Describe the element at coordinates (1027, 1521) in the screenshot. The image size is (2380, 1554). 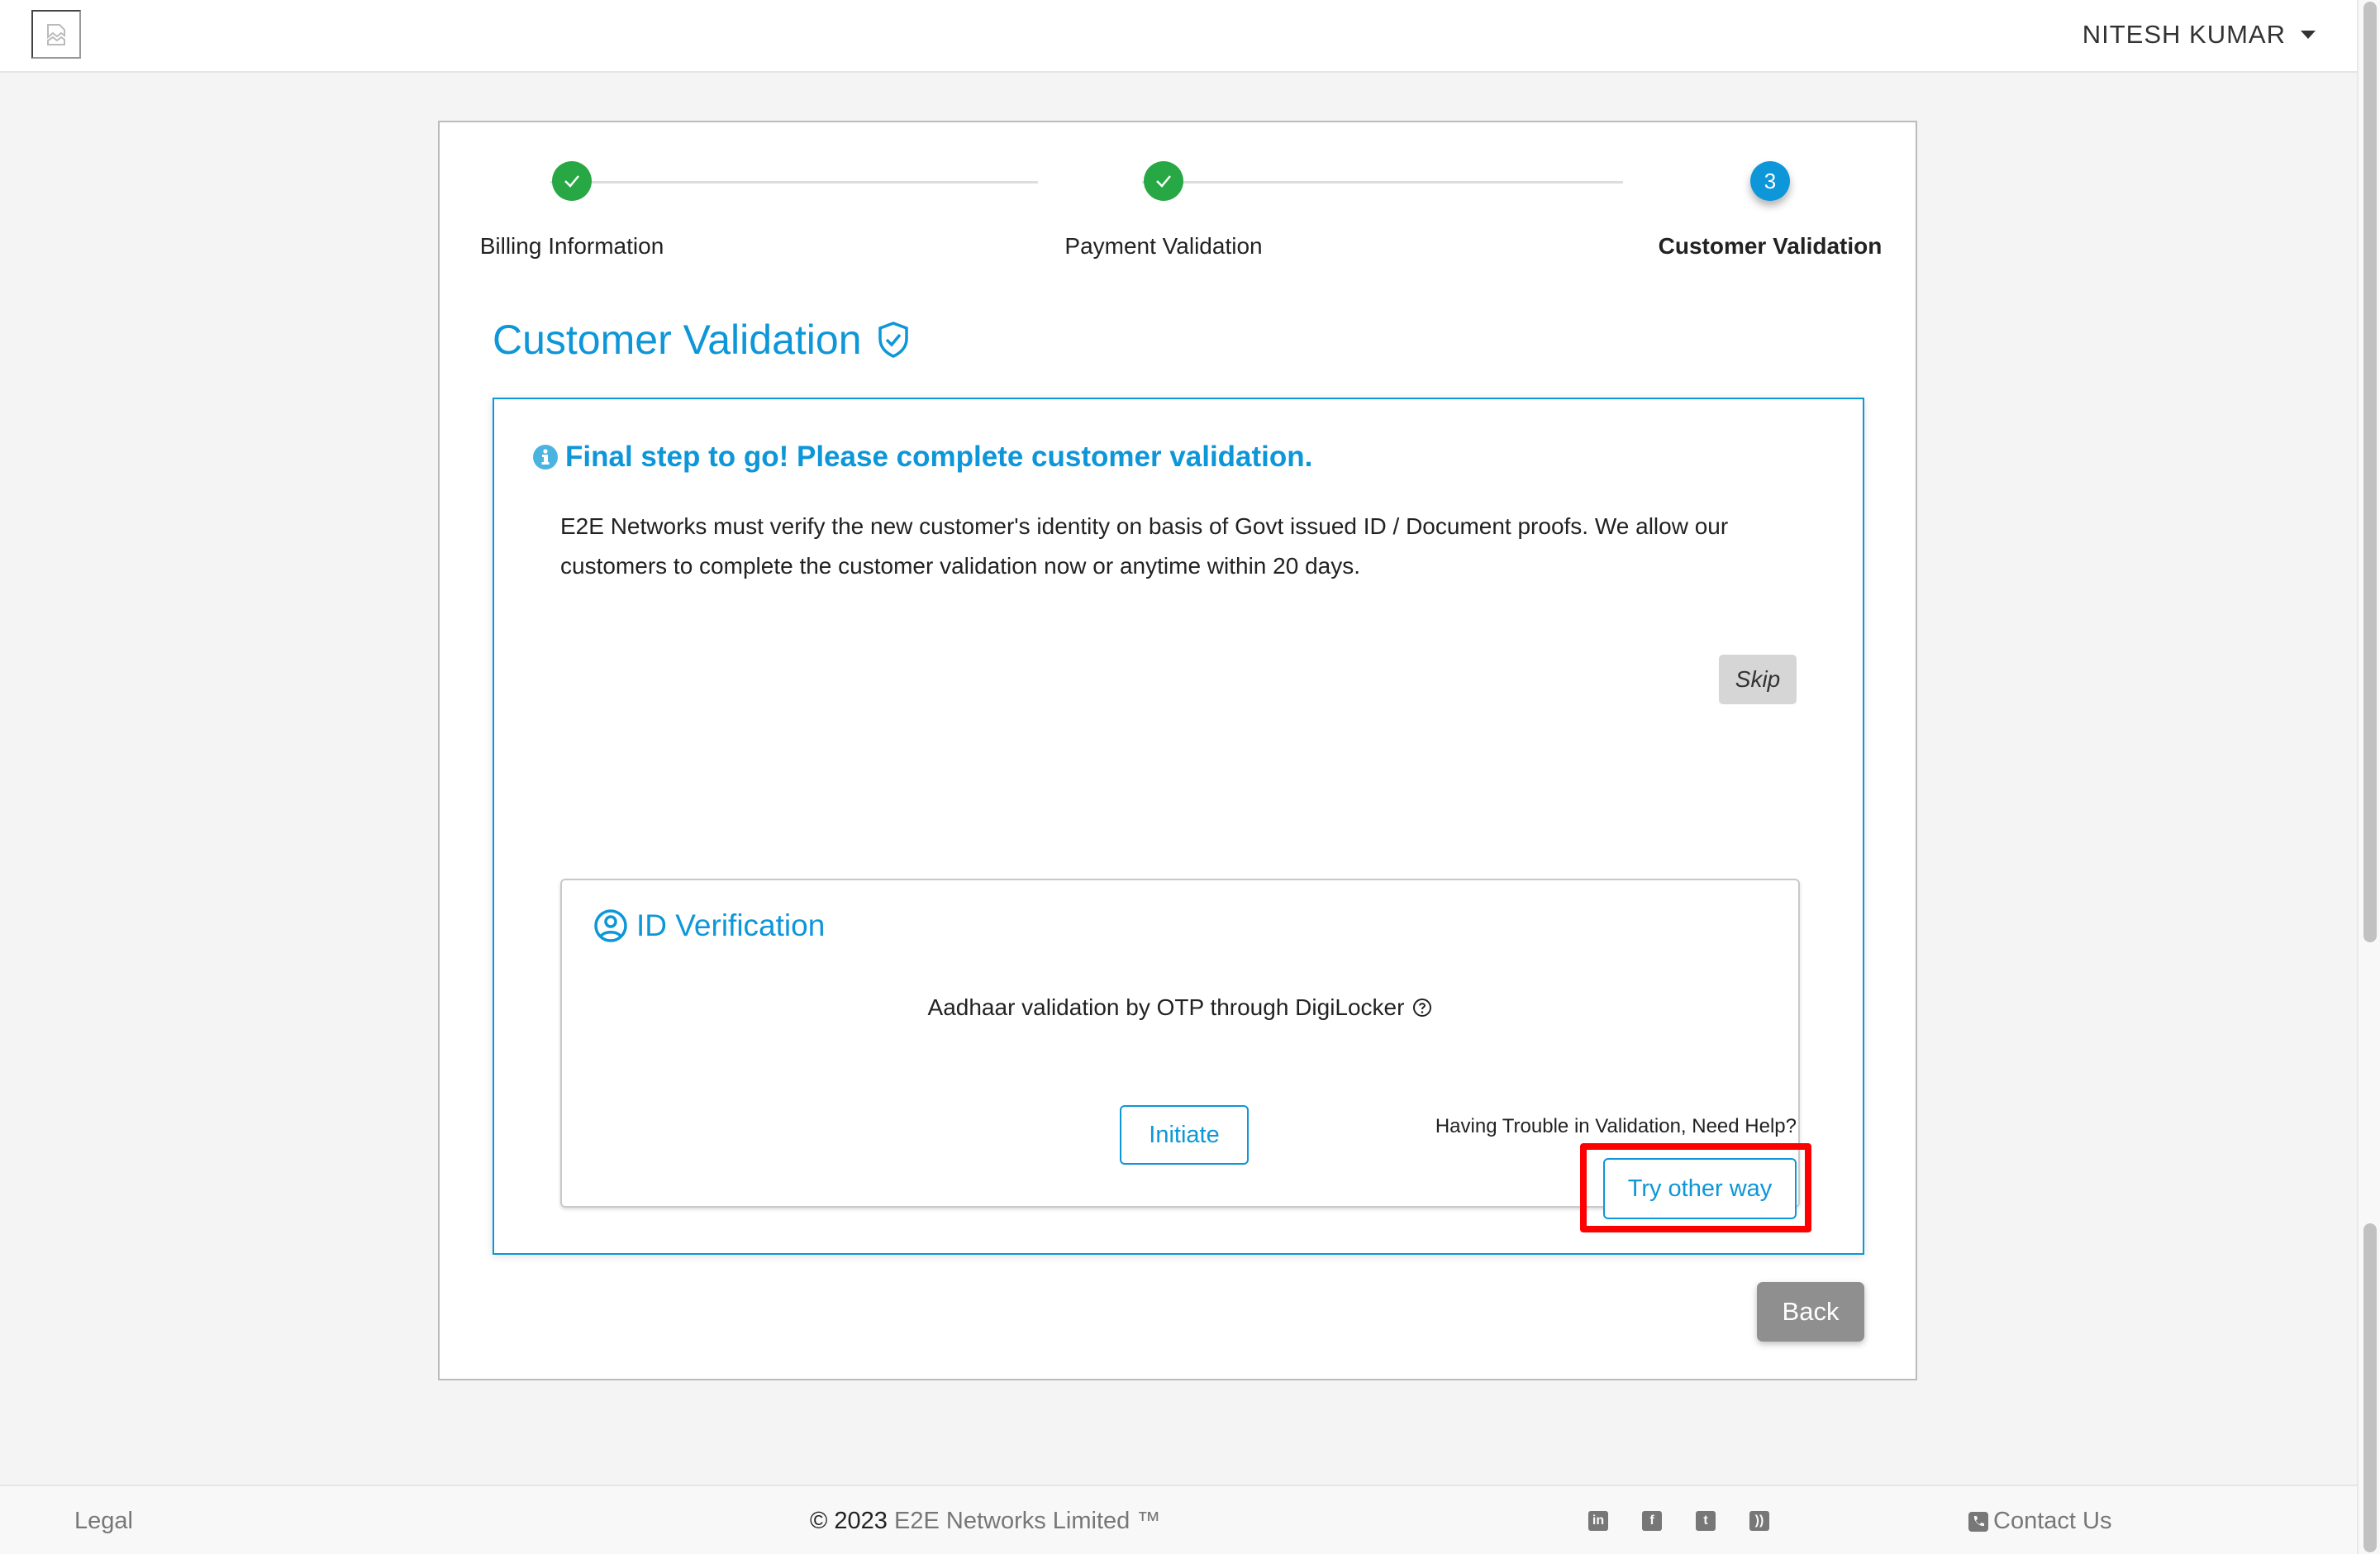
I see `company-name: E2E Networks Limited ™` at that location.